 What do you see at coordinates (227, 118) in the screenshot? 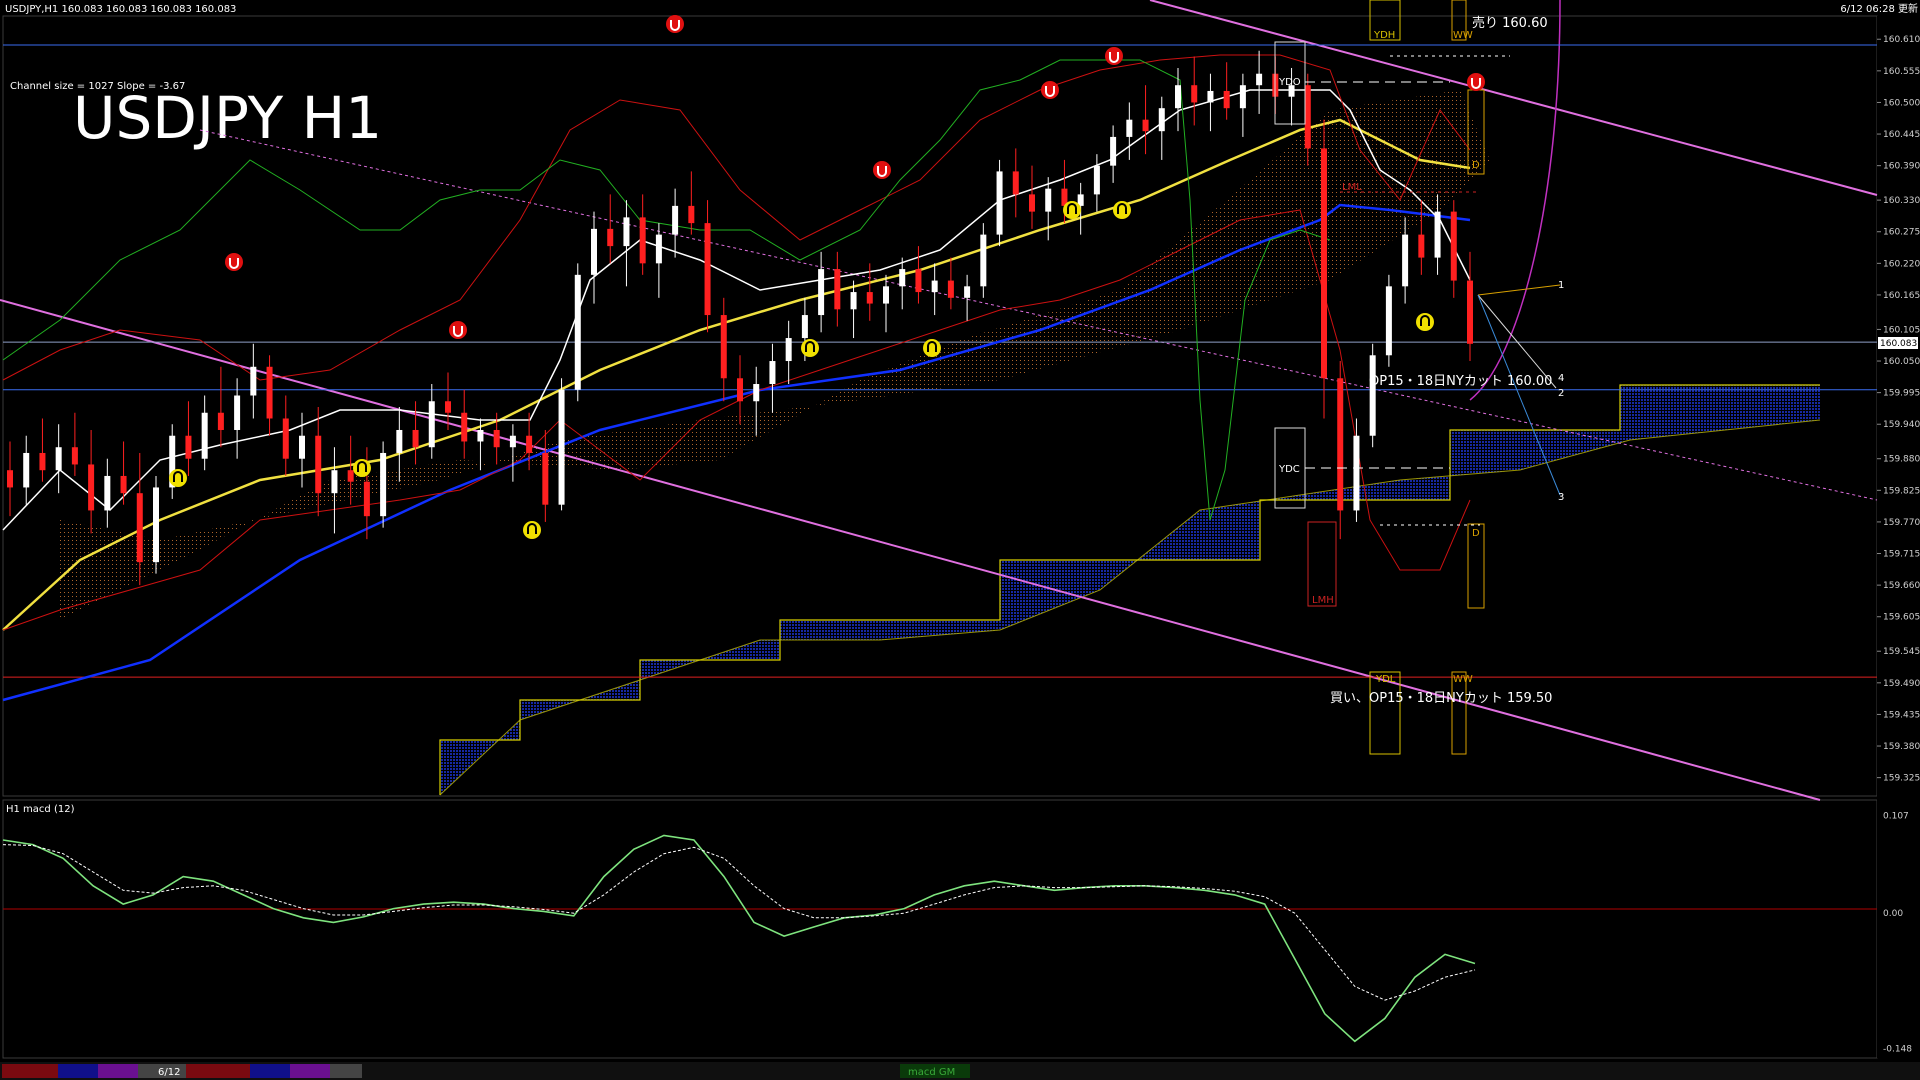
I see `chart-title: USDJPY H1` at bounding box center [227, 118].